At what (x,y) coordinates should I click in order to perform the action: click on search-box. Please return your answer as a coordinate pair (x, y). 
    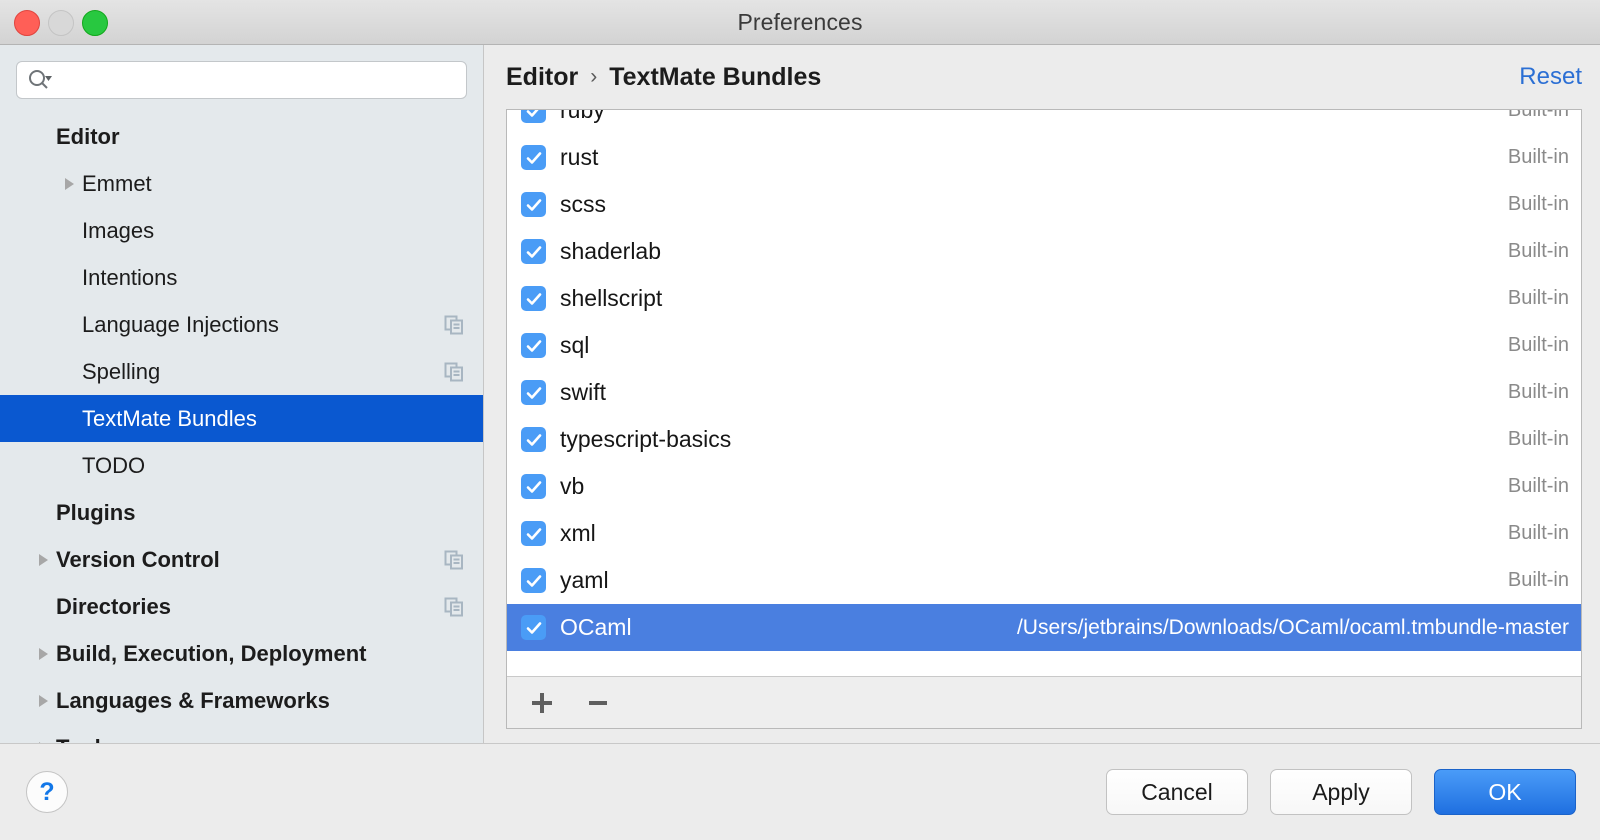
    Looking at the image, I should click on (241, 80).